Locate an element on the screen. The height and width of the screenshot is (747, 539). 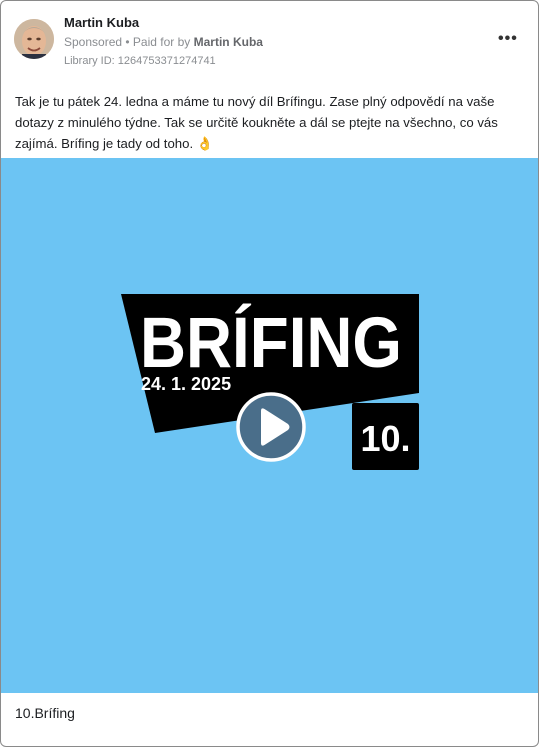
sponsored-line: Sponsored • Paid for by Martin Kuba is located at coordinates (163, 42).